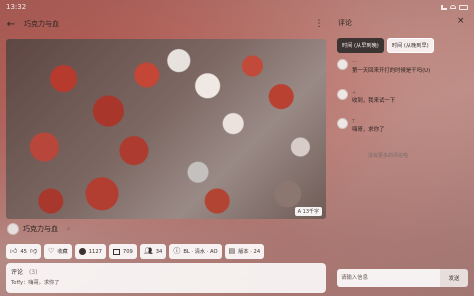  I want to click on followers-chip: 👥︎ 34, so click(153, 251).